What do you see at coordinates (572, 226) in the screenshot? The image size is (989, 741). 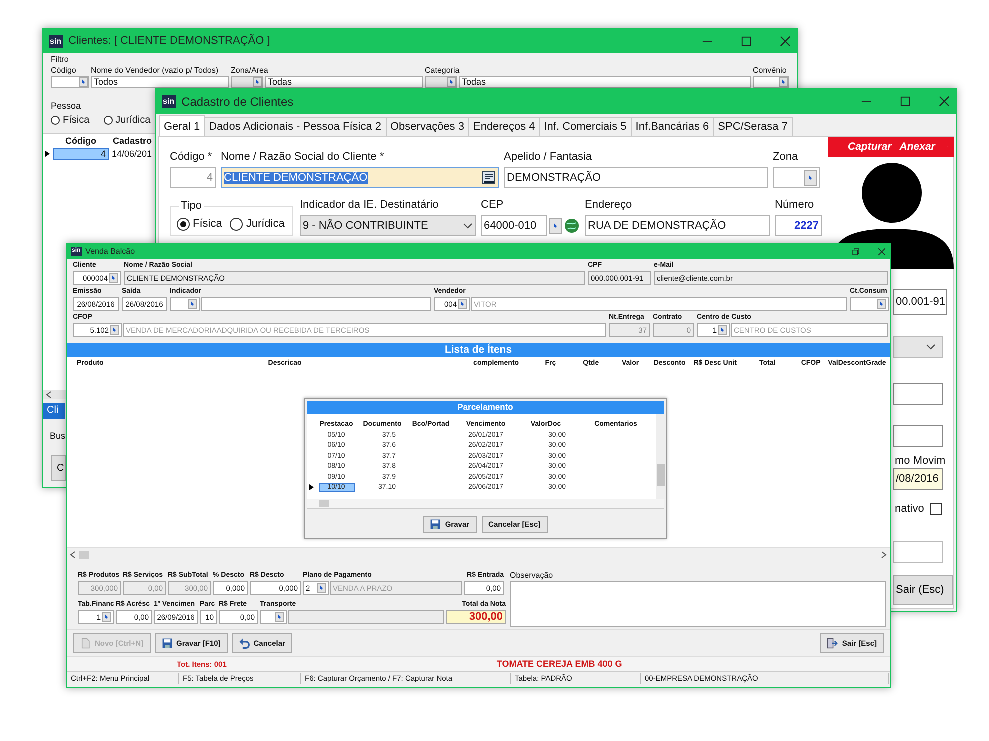 I see `globe-icon` at bounding box center [572, 226].